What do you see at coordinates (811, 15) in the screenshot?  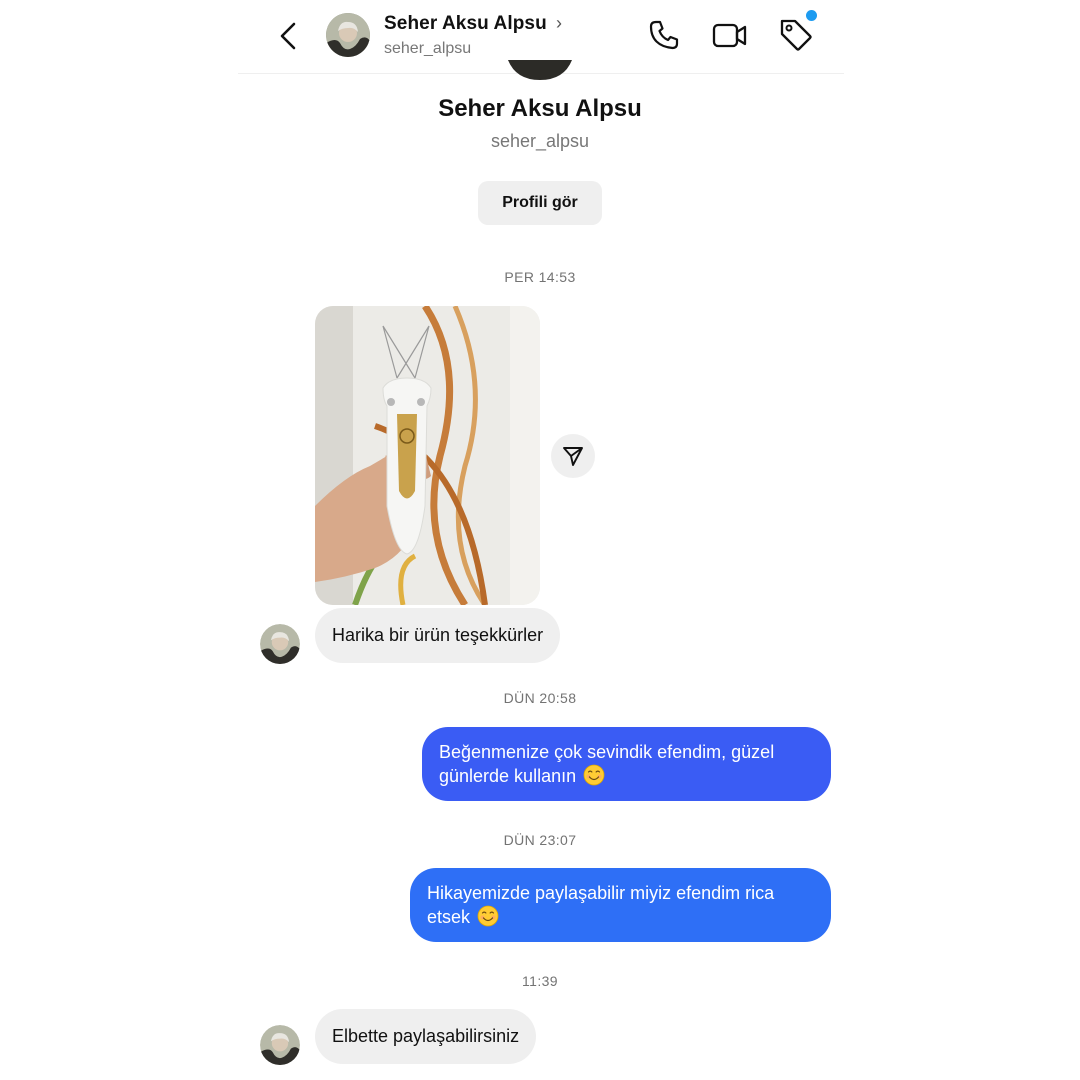 I see `notification-dot` at bounding box center [811, 15].